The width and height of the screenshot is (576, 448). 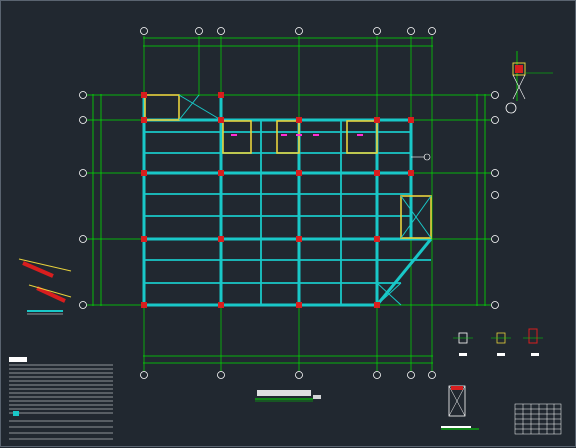 What do you see at coordinates (288, 31) in the screenshot?
I see `axis-bubbles-top` at bounding box center [288, 31].